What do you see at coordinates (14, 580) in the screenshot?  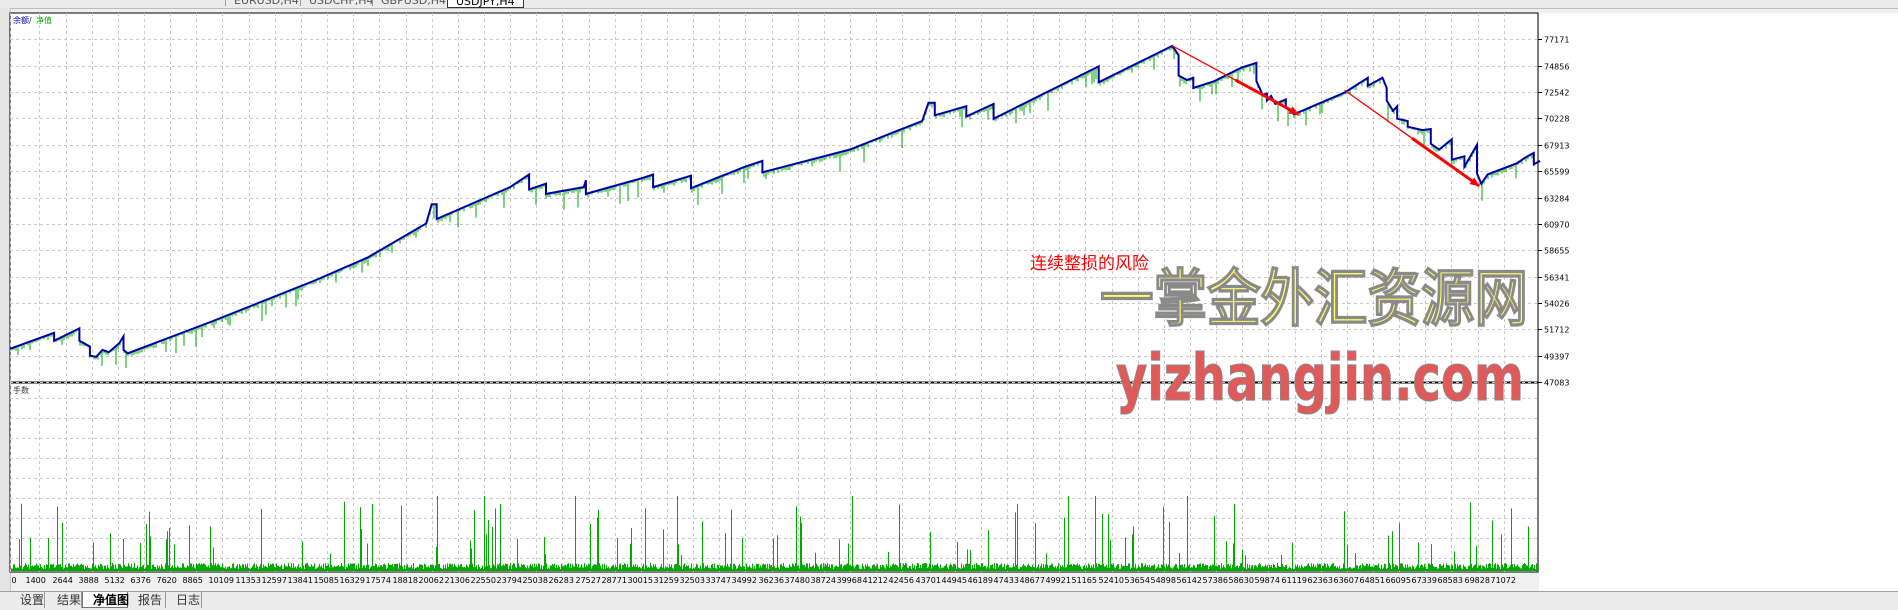 I see `x-tick-label: 0` at bounding box center [14, 580].